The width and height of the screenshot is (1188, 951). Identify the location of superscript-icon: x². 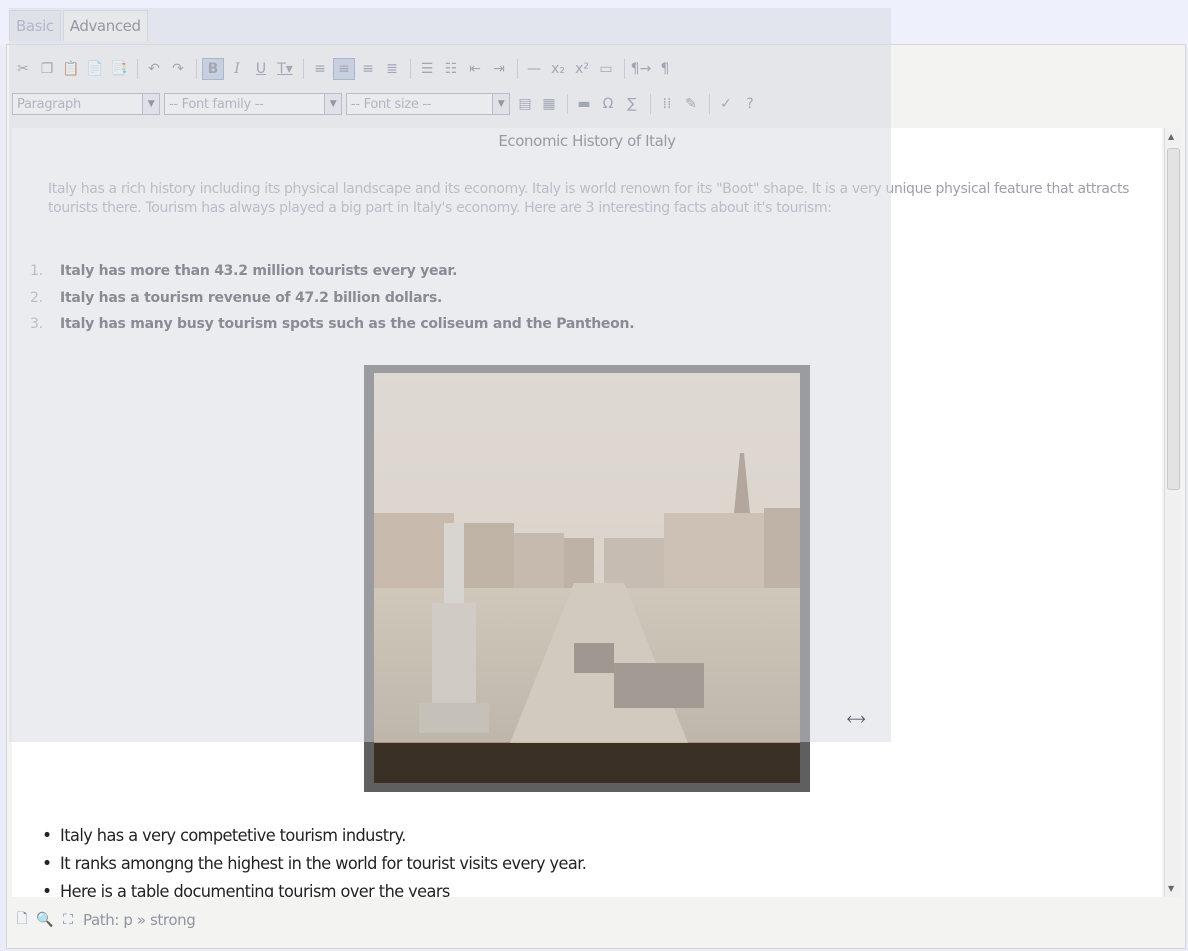
(582, 69).